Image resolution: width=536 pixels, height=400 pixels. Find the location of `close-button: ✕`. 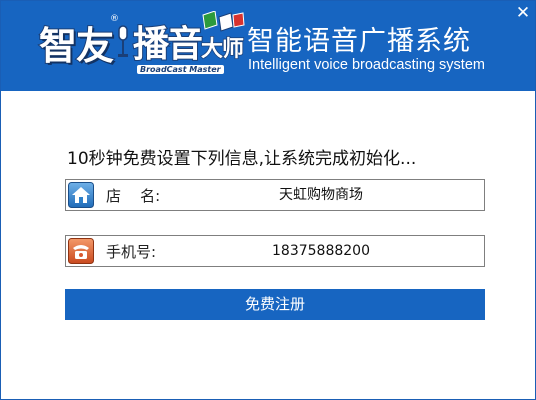

close-button: ✕ is located at coordinates (523, 13).